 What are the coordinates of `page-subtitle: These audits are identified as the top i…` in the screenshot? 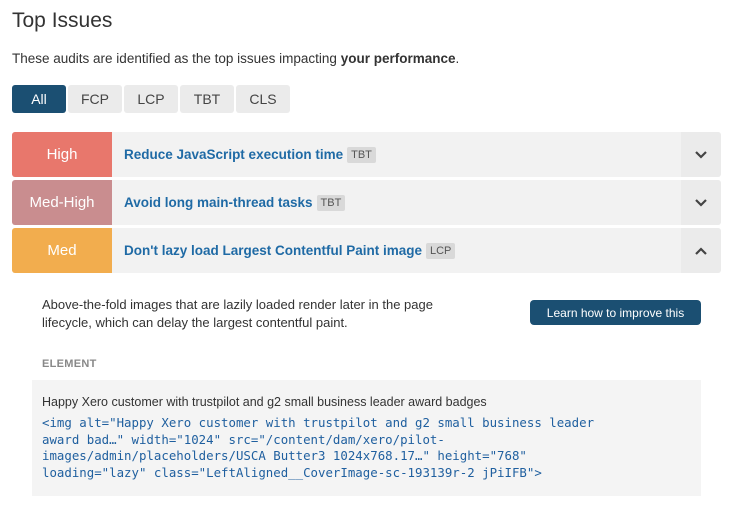 It's located at (235, 58).